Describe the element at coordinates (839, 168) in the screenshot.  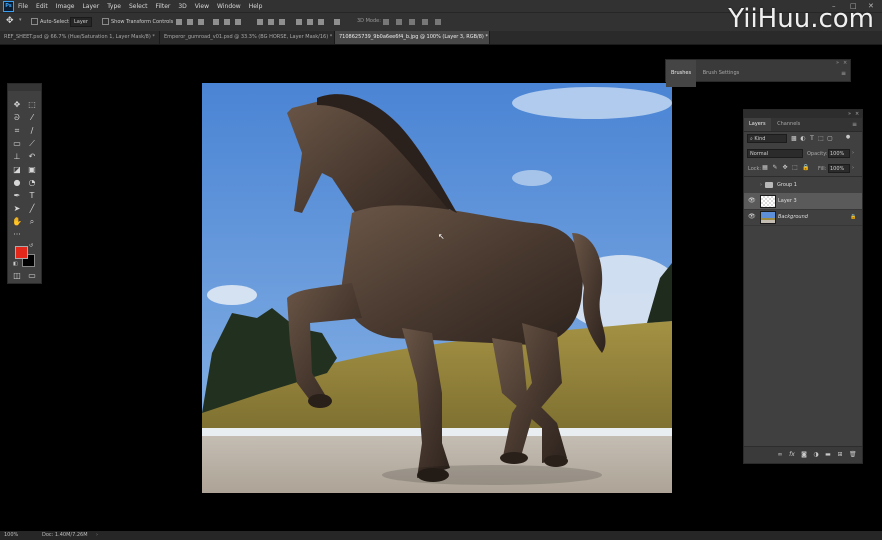
I see `fill-input: 100%` at that location.